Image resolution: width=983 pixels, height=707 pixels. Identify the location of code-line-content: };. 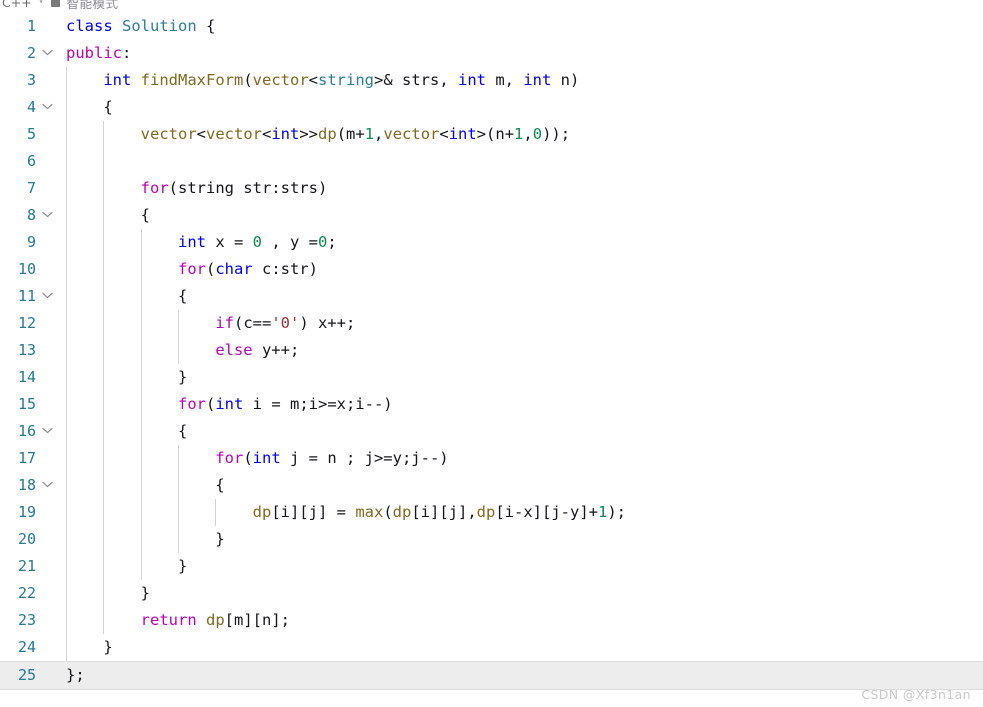
(520, 675).